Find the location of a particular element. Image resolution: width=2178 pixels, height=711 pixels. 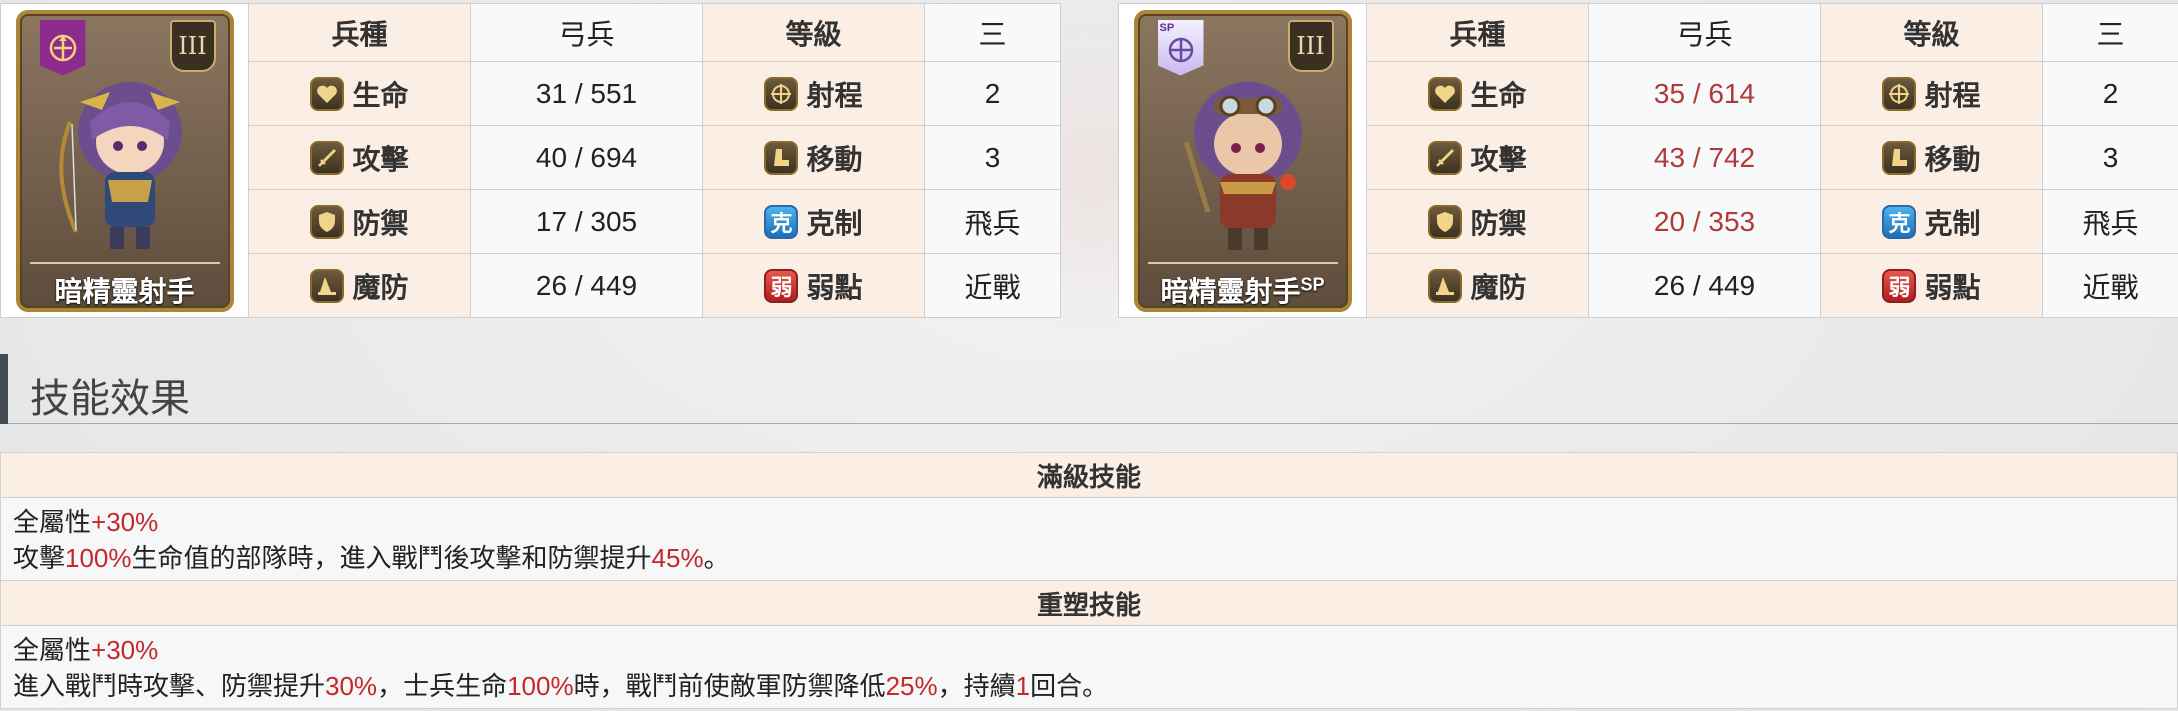

skills-section-heading: 技能效果 is located at coordinates (1089, 389).